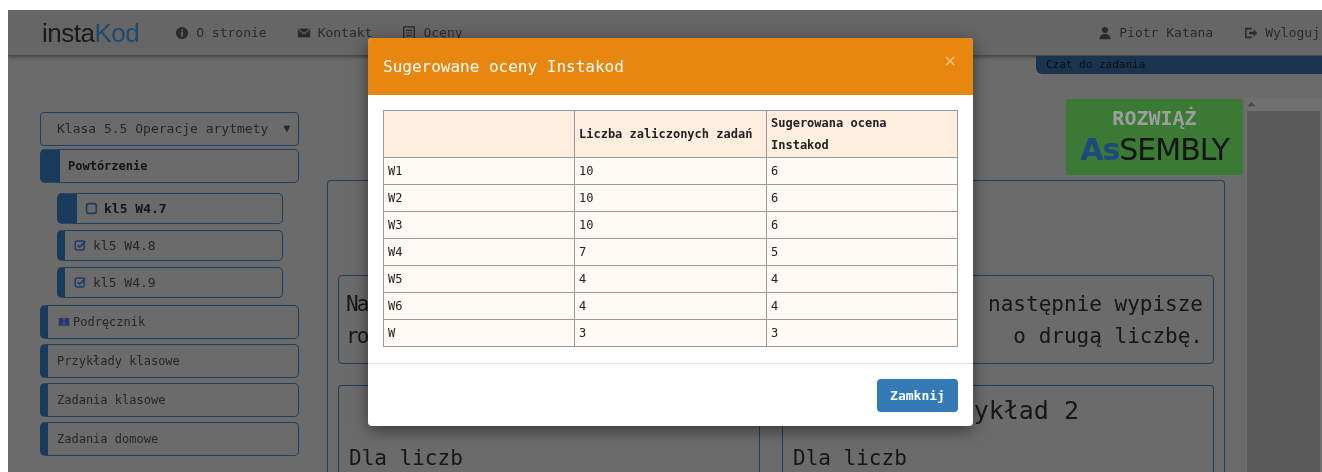 Image resolution: width=1322 pixels, height=472 pixels. I want to click on close-dialog-button: Zamknij, so click(917, 395).